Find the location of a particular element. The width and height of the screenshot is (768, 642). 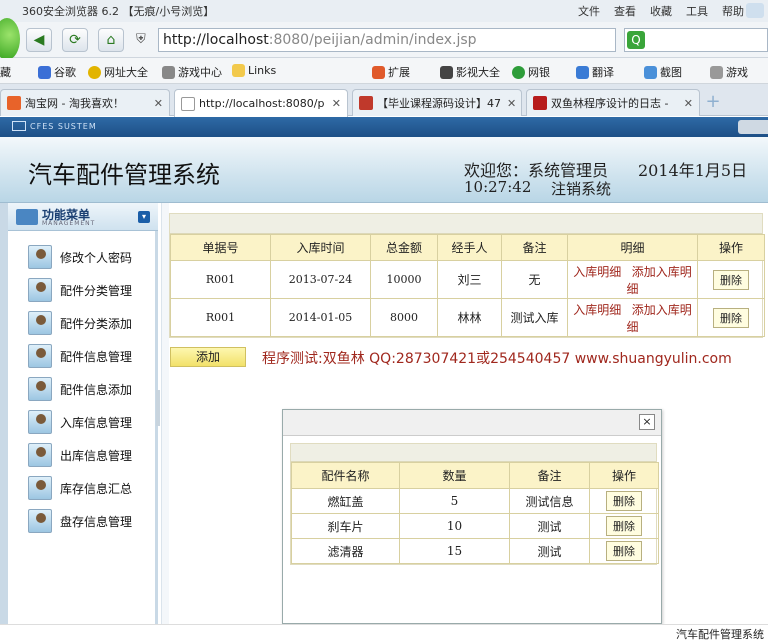

refresh-icon: ⟳ is located at coordinates (75, 40).